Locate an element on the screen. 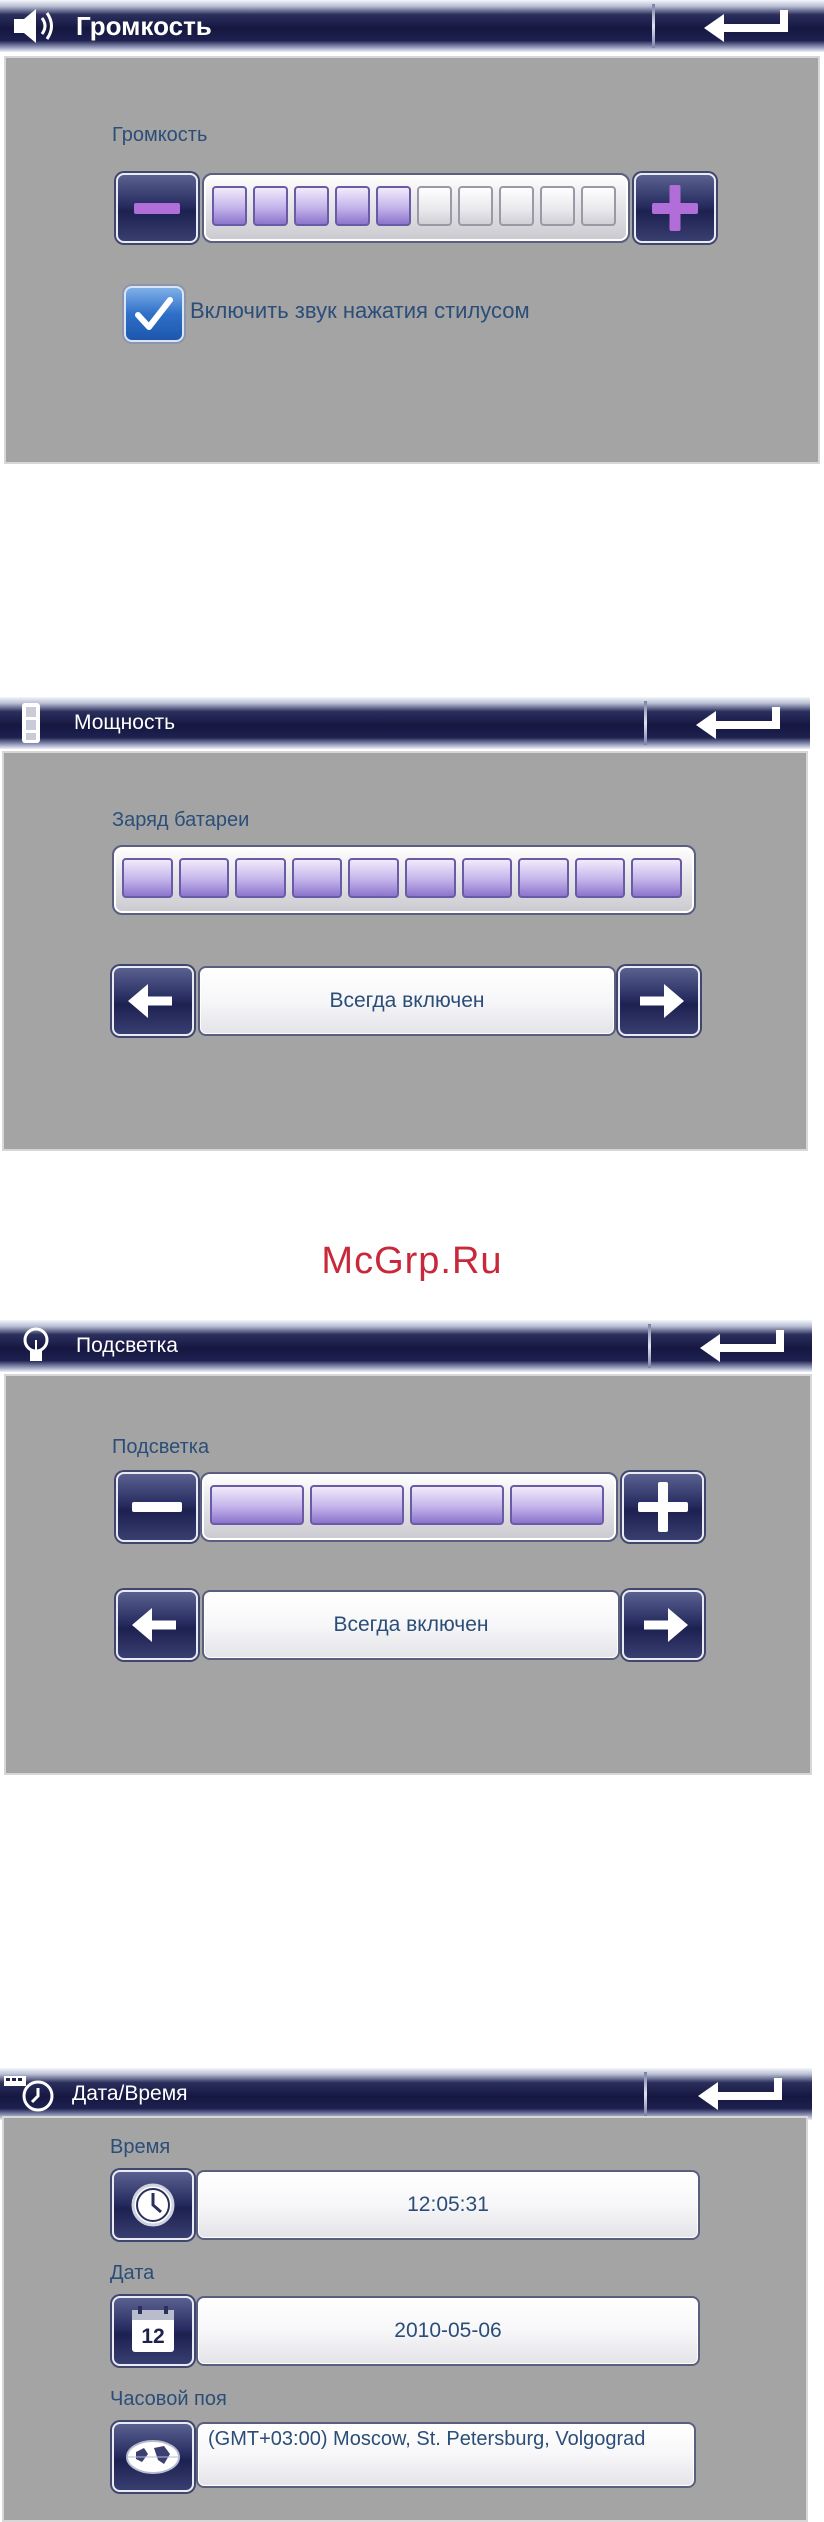 Image resolution: width=824 pixels, height=2522 pixels. clock-icon is located at coordinates (153, 2205).